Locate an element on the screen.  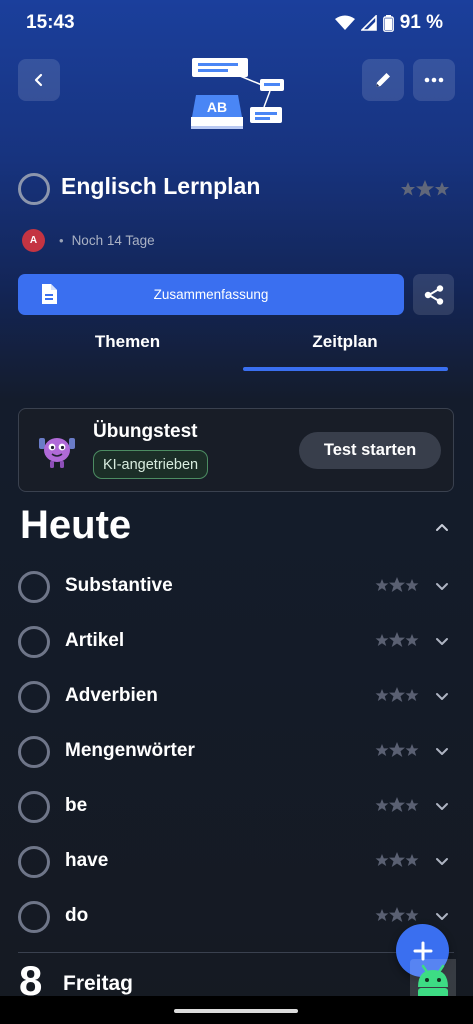
battery-icon is located at coordinates (388, 23).